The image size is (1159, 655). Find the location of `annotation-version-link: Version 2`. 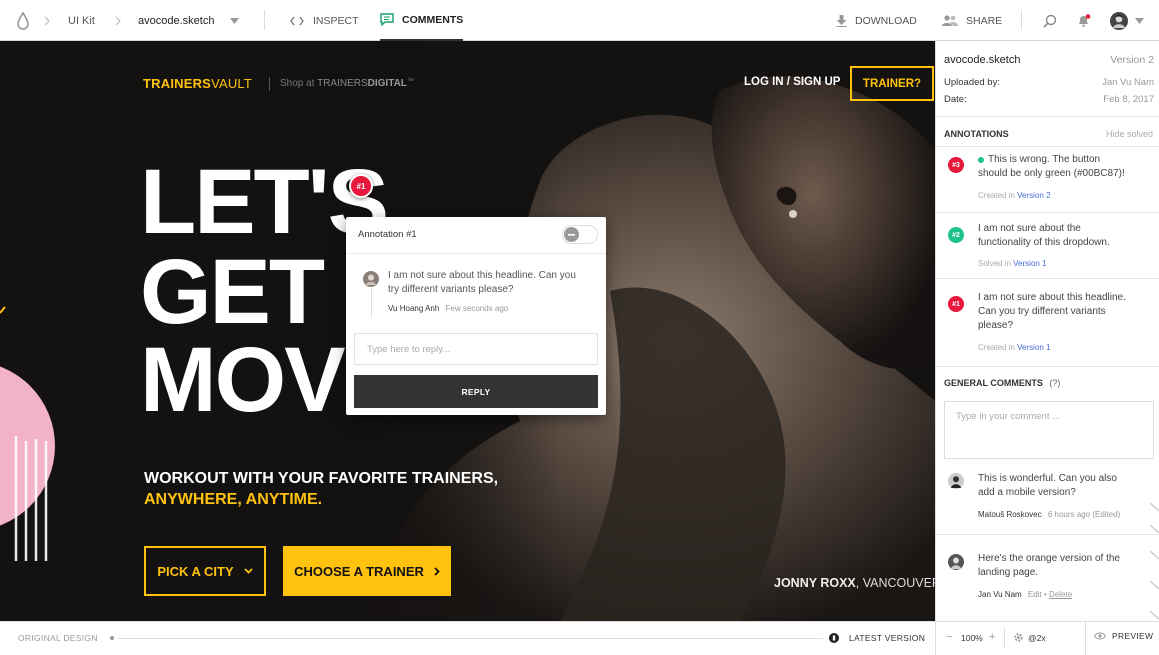

annotation-version-link: Version 2 is located at coordinates (1033, 195).